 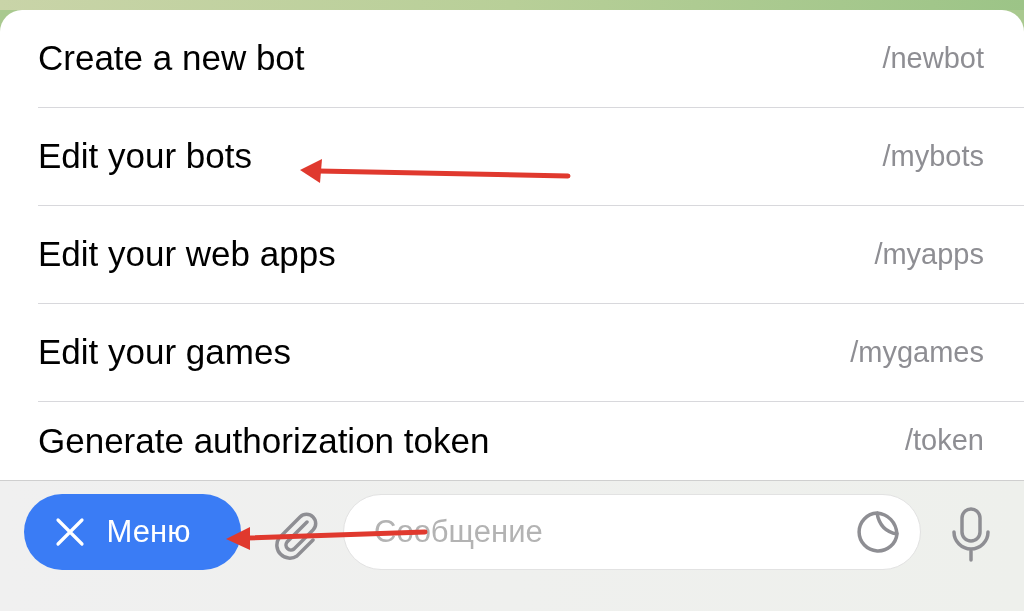 I want to click on message-field: Сообщение, so click(x=632, y=532).